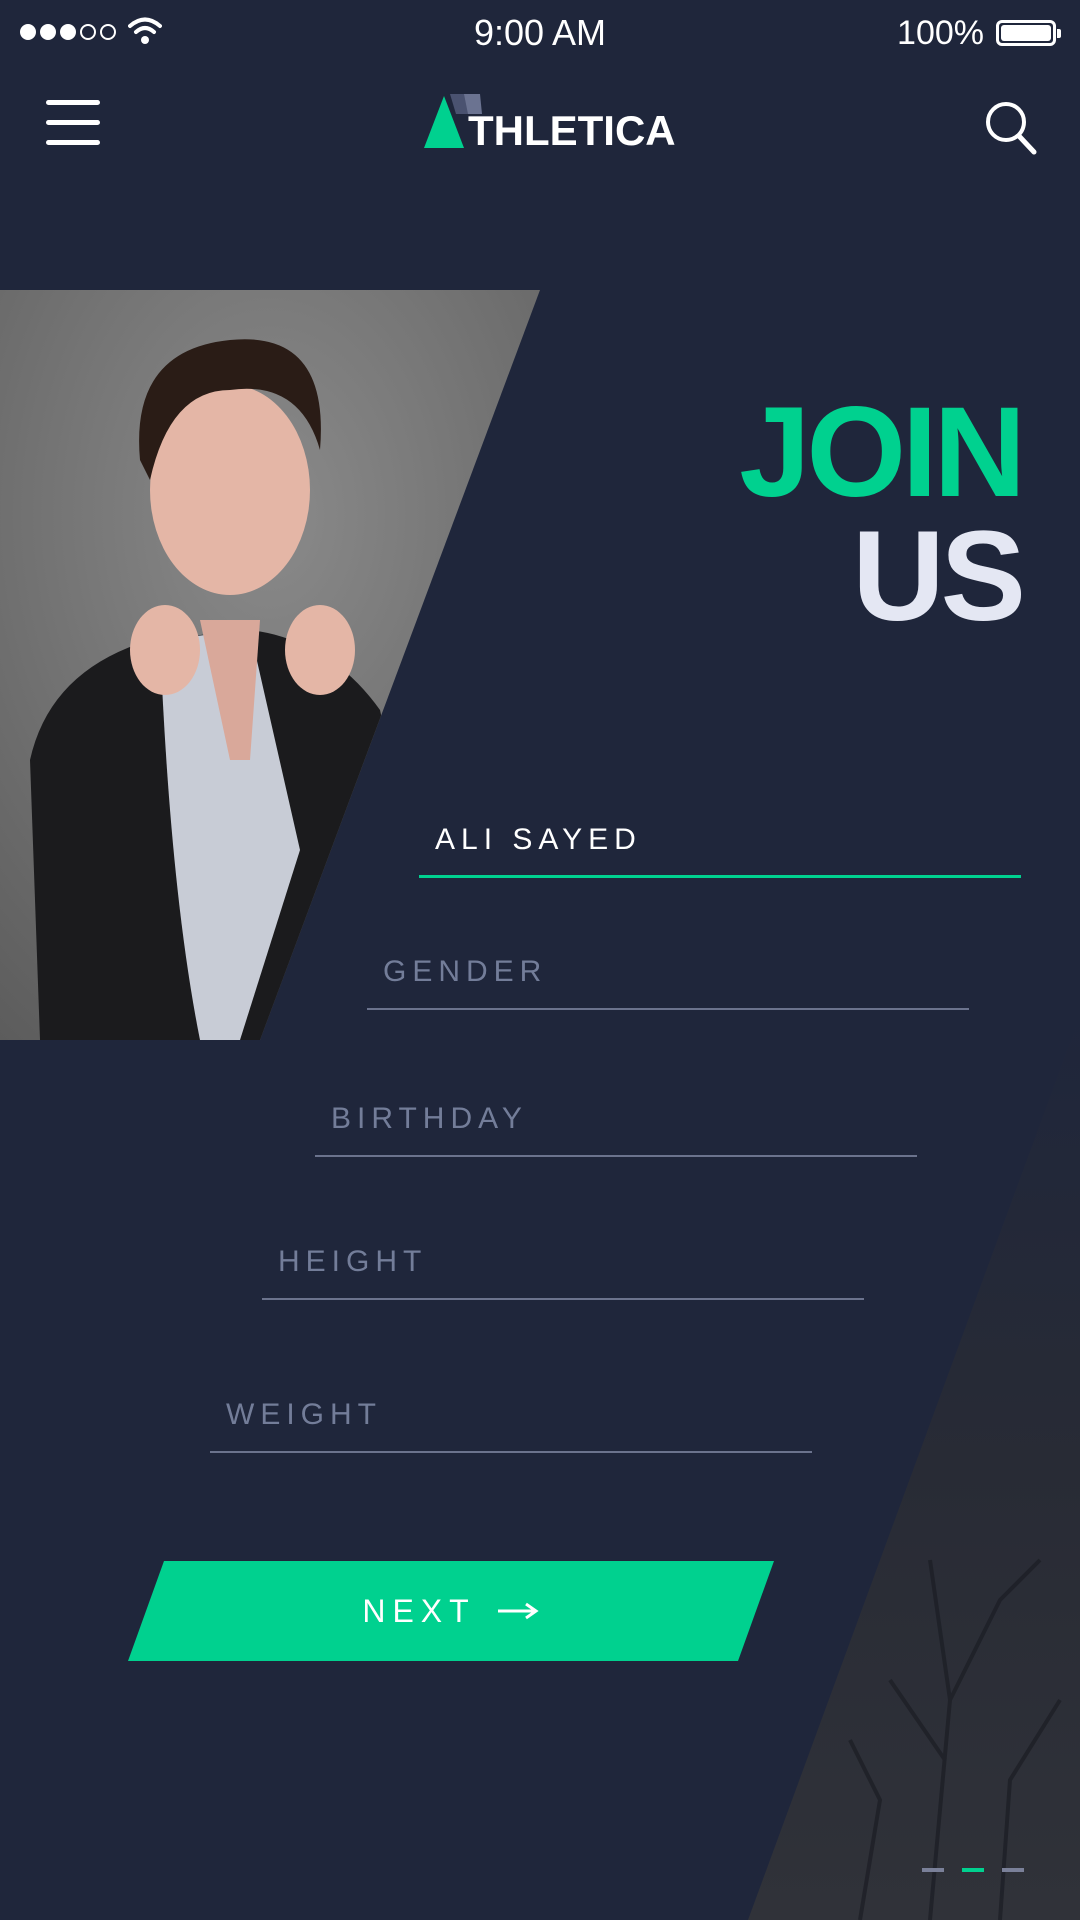 This screenshot has height=1920, width=1080. I want to click on gender-field, so click(668, 974).